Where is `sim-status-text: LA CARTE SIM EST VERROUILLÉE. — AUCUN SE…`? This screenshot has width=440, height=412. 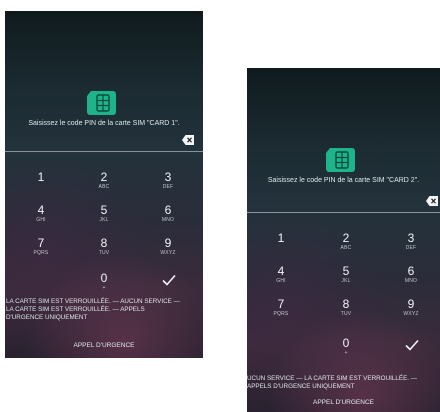
sim-status-text: LA CARTE SIM EST VERROUILLÉE. — AUCUN SE… is located at coordinates (93, 309).